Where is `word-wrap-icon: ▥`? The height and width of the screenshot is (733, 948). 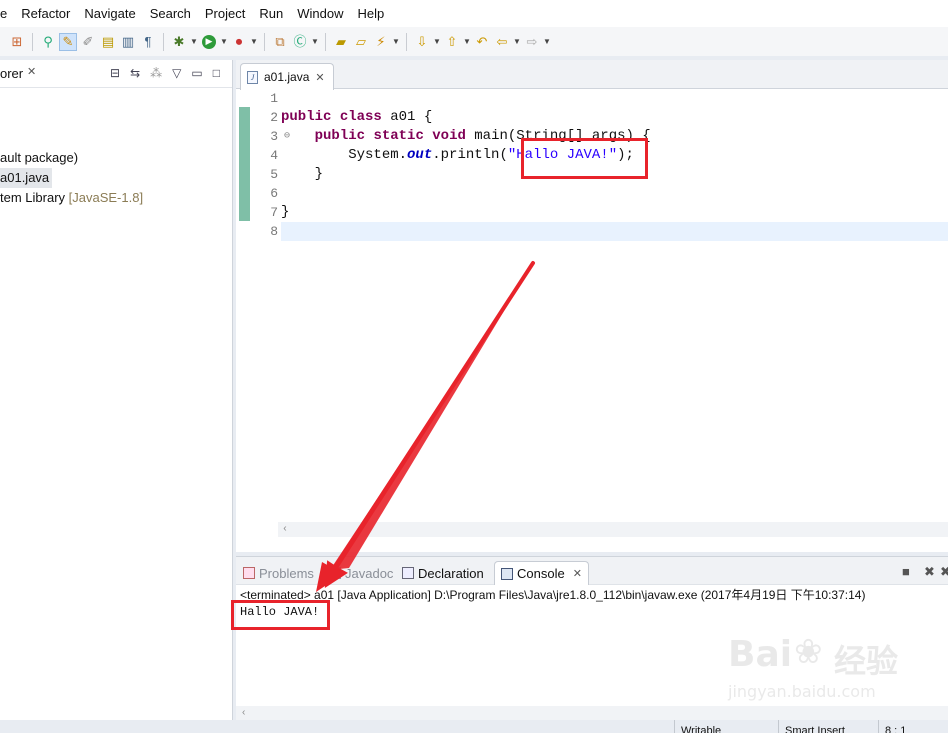 word-wrap-icon: ▥ is located at coordinates (128, 42).